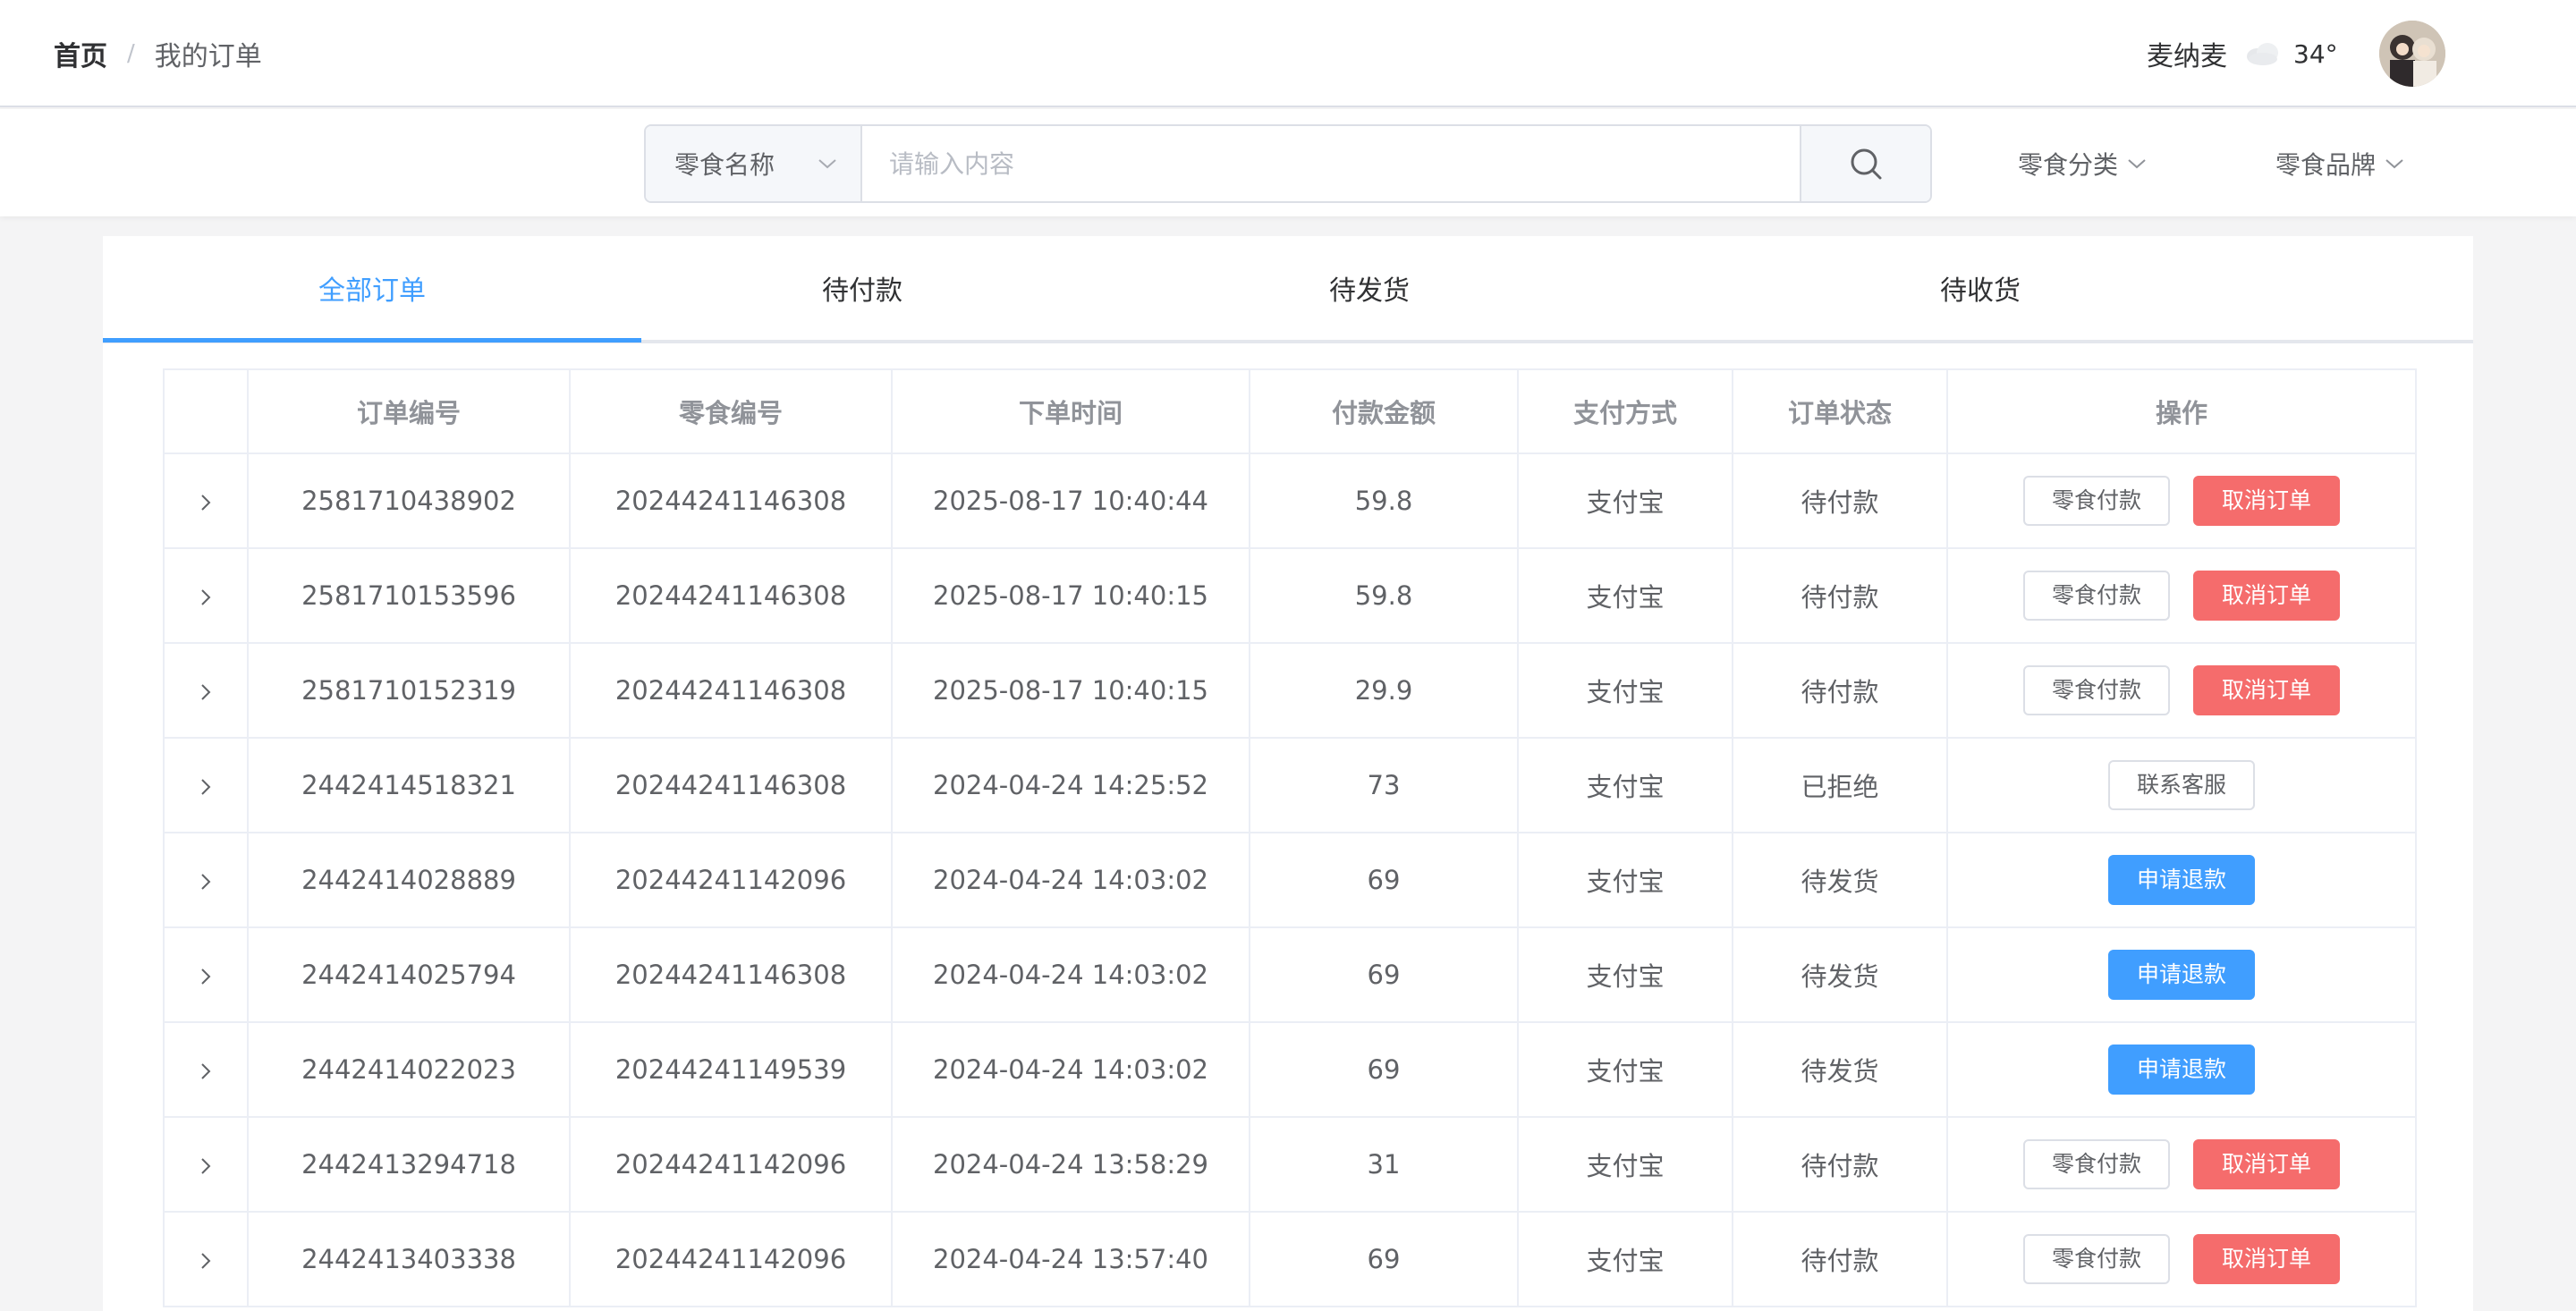  I want to click on category-filter-label: 零食分类, so click(2068, 165).